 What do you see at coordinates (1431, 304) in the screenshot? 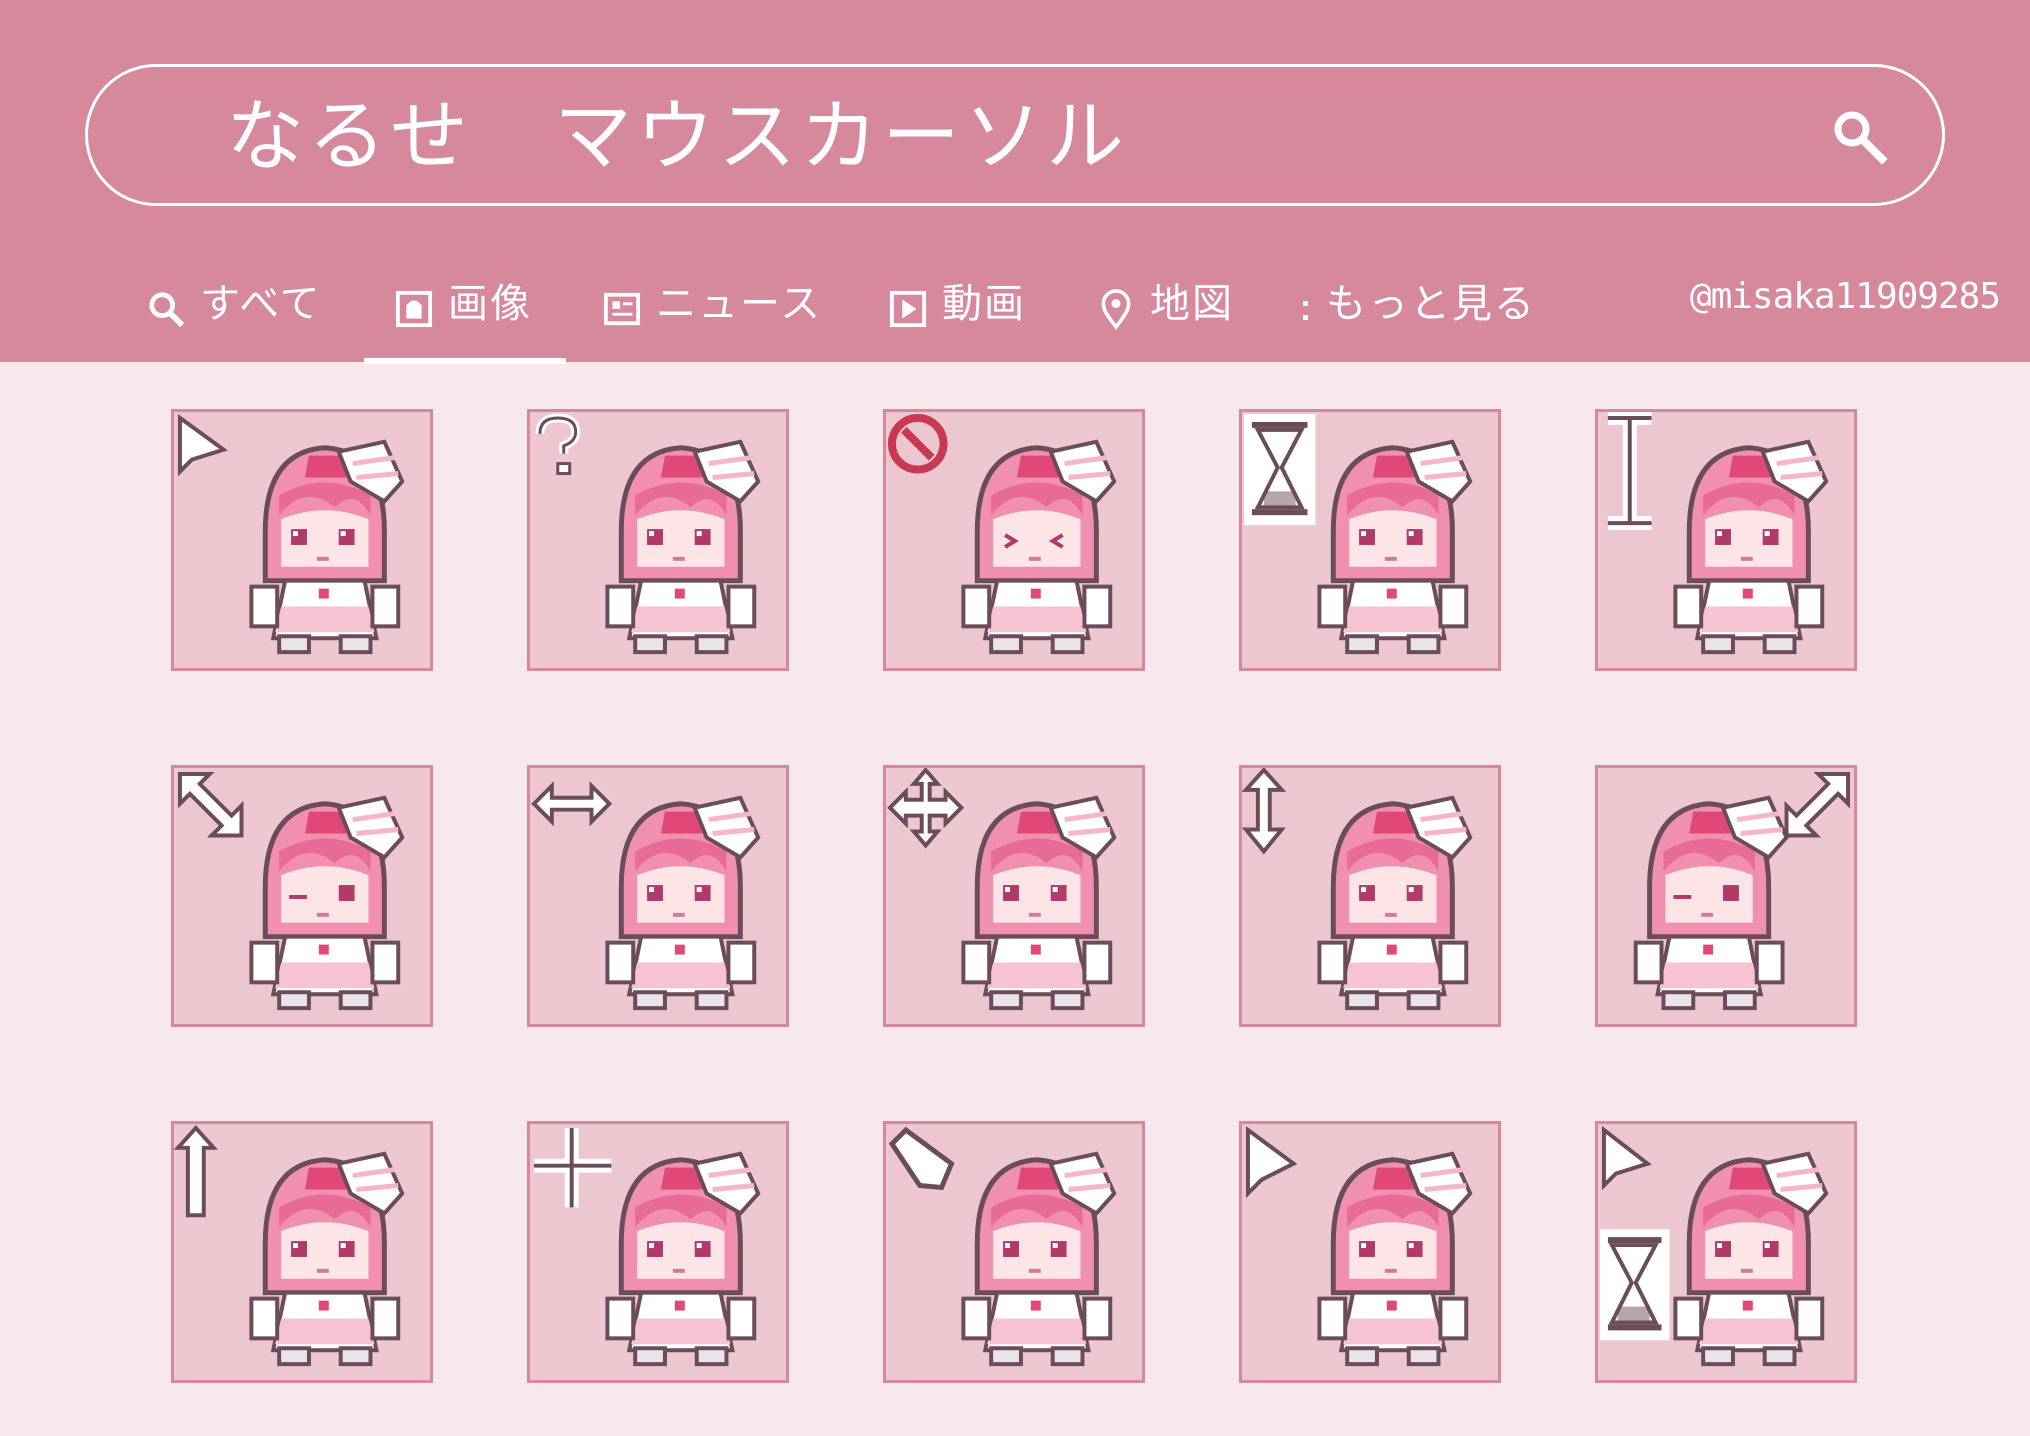
I see `tab-label: もっと見る` at bounding box center [1431, 304].